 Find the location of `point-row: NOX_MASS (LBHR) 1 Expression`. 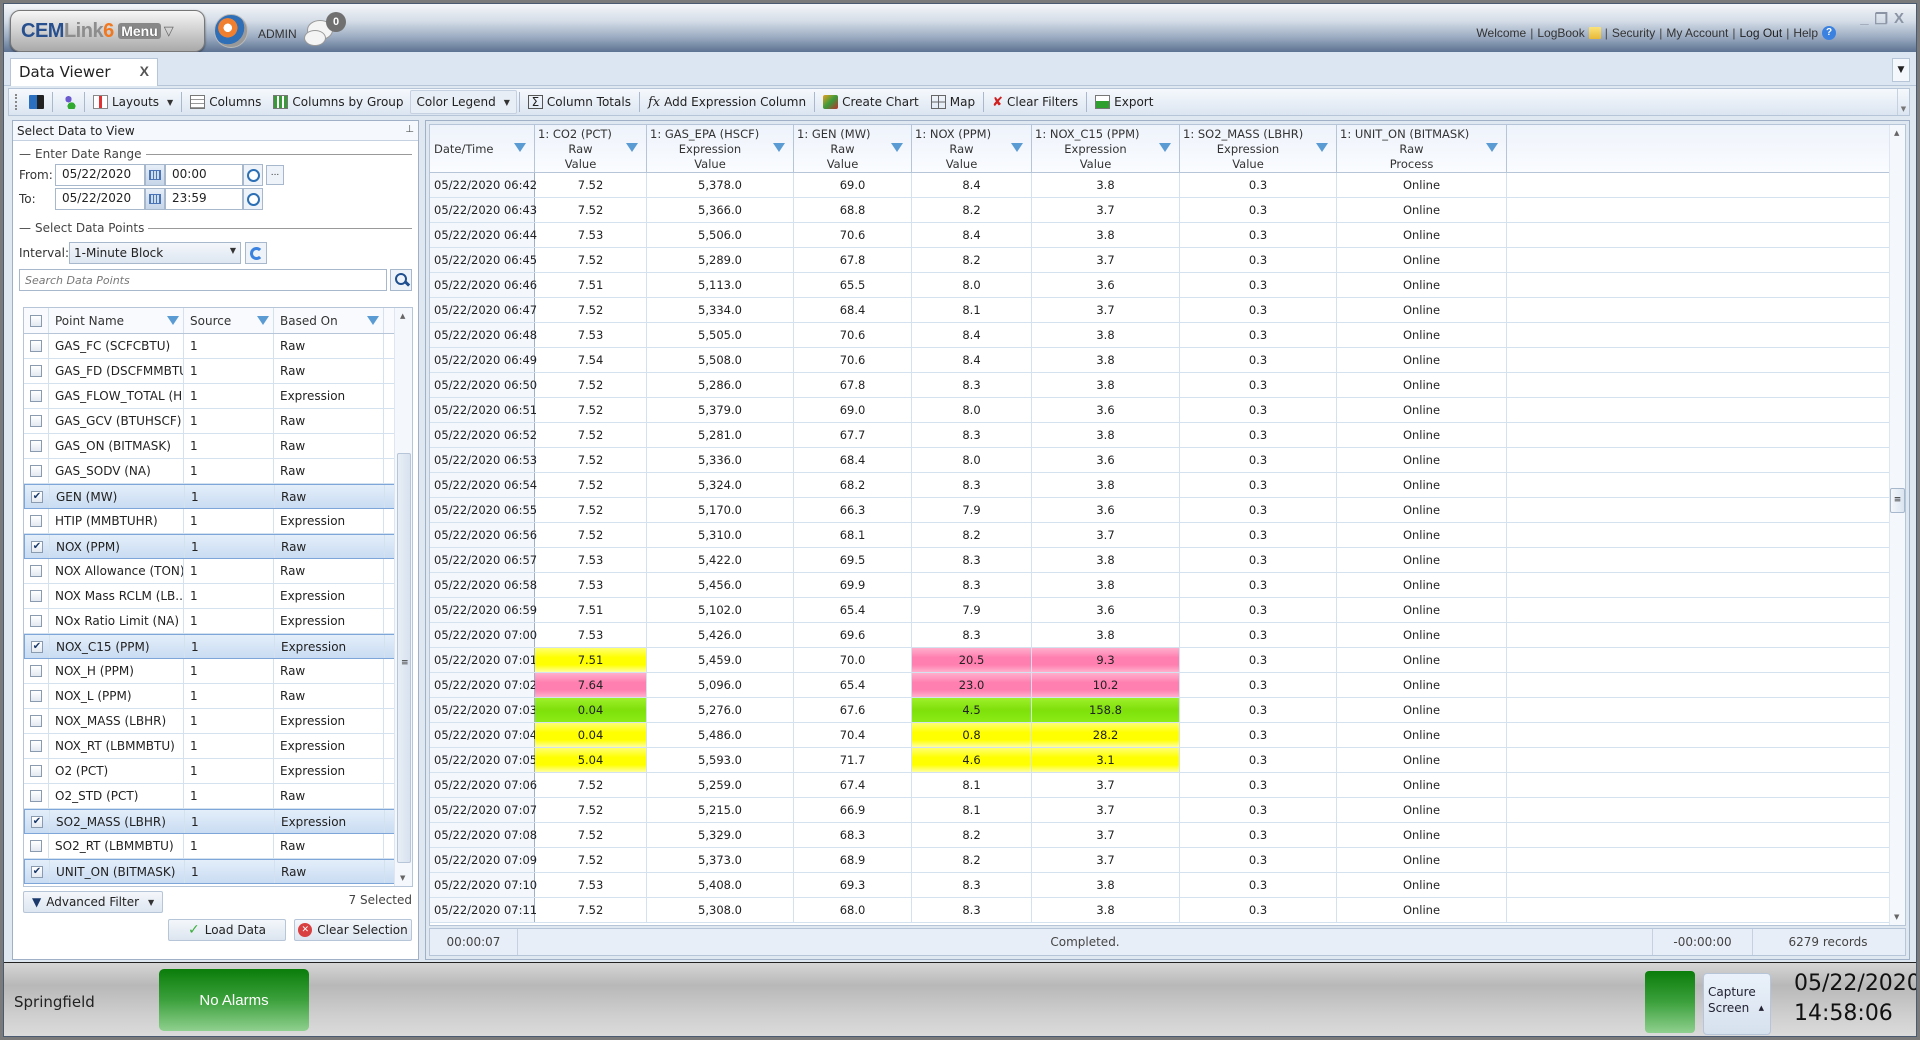

point-row: NOX_MASS (LBHR) 1 Expression is located at coordinates (218, 721).